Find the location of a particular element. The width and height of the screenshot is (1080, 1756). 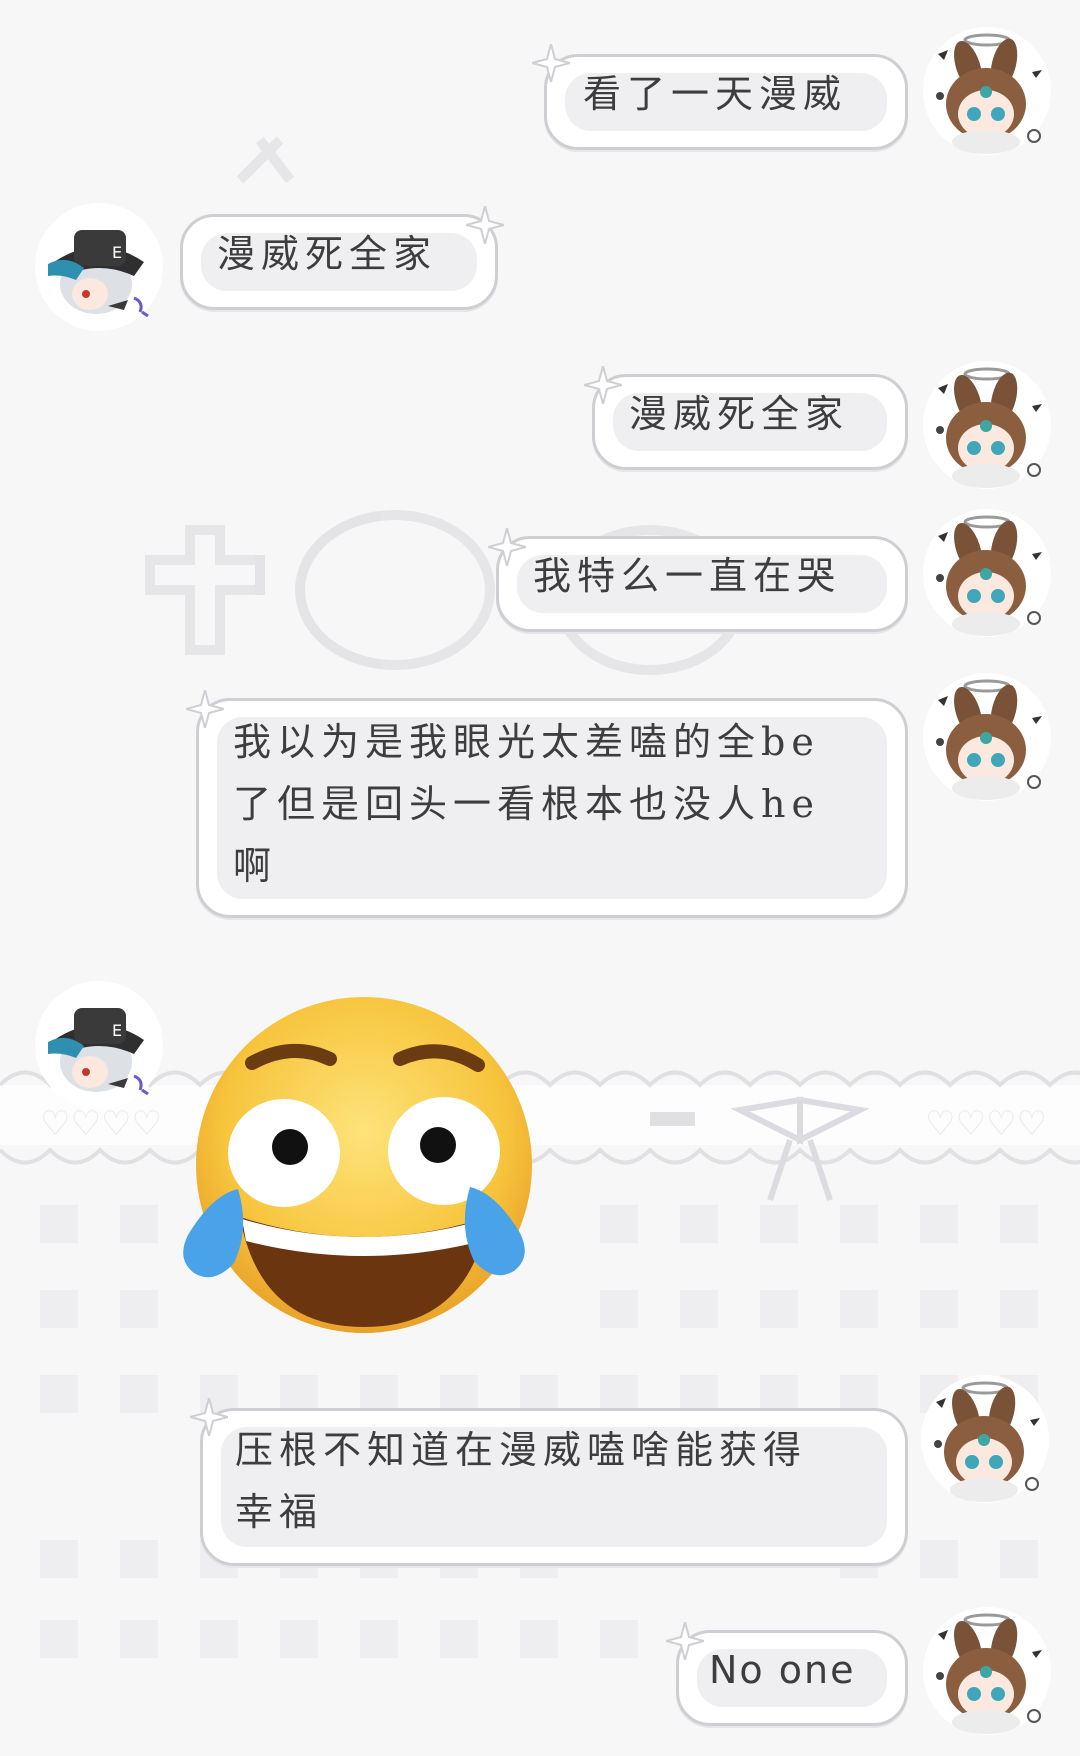

message-text: 我特么一直在哭 is located at coordinates (687, 576).